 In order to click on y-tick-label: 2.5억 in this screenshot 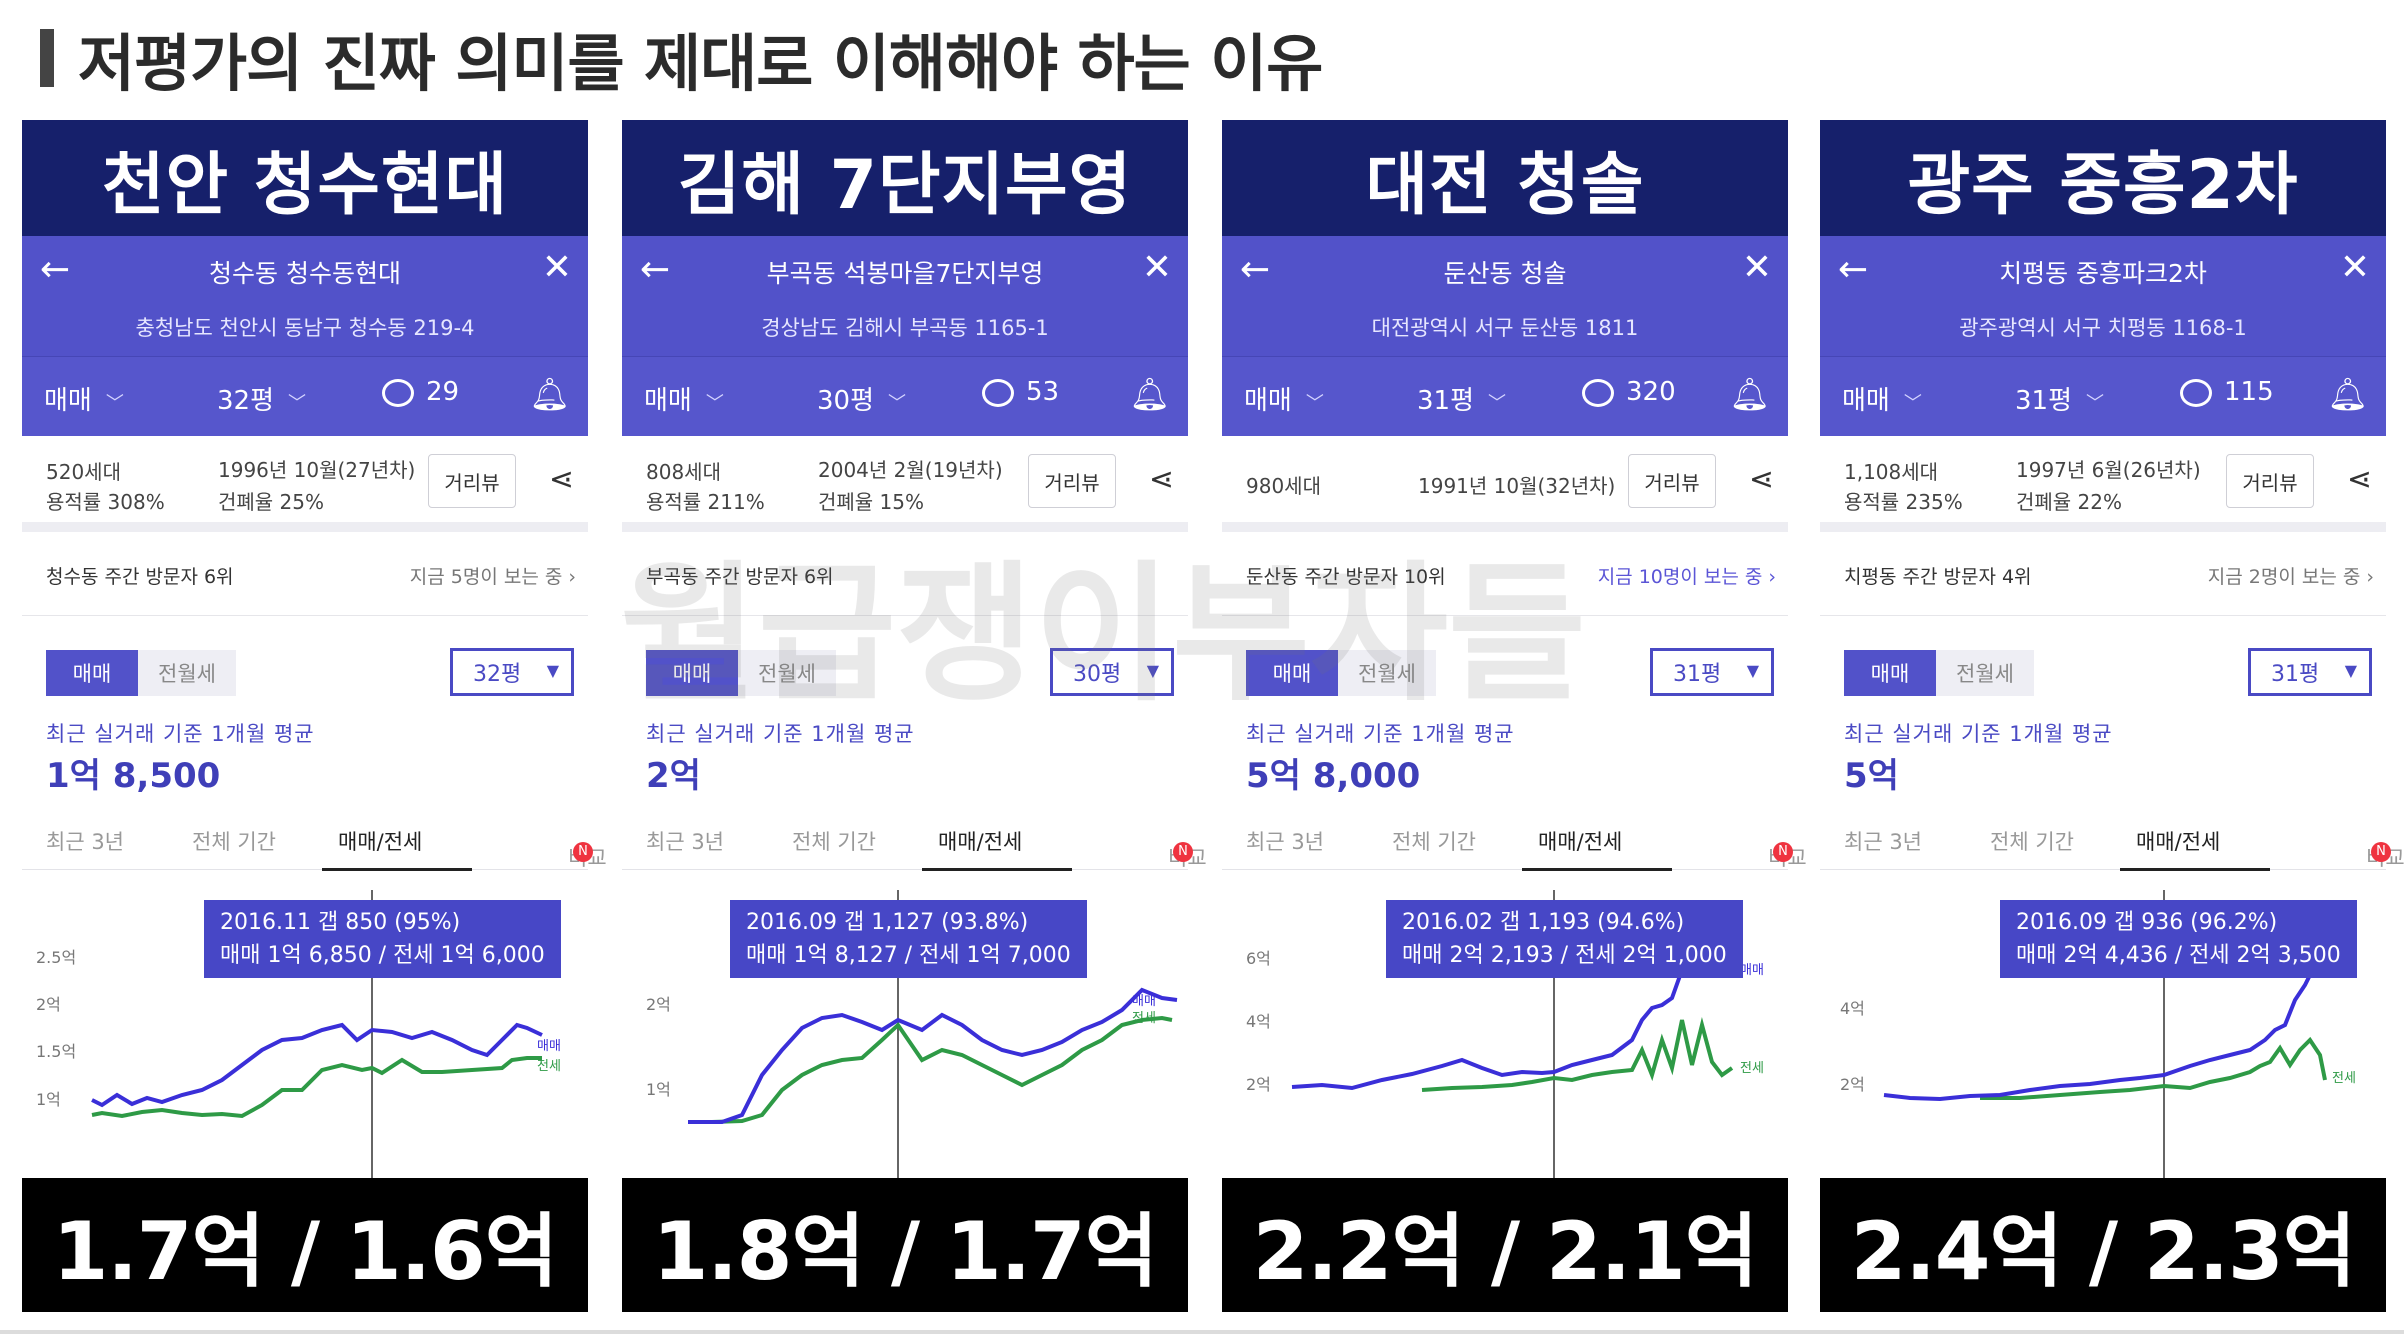, I will do `click(56, 957)`.